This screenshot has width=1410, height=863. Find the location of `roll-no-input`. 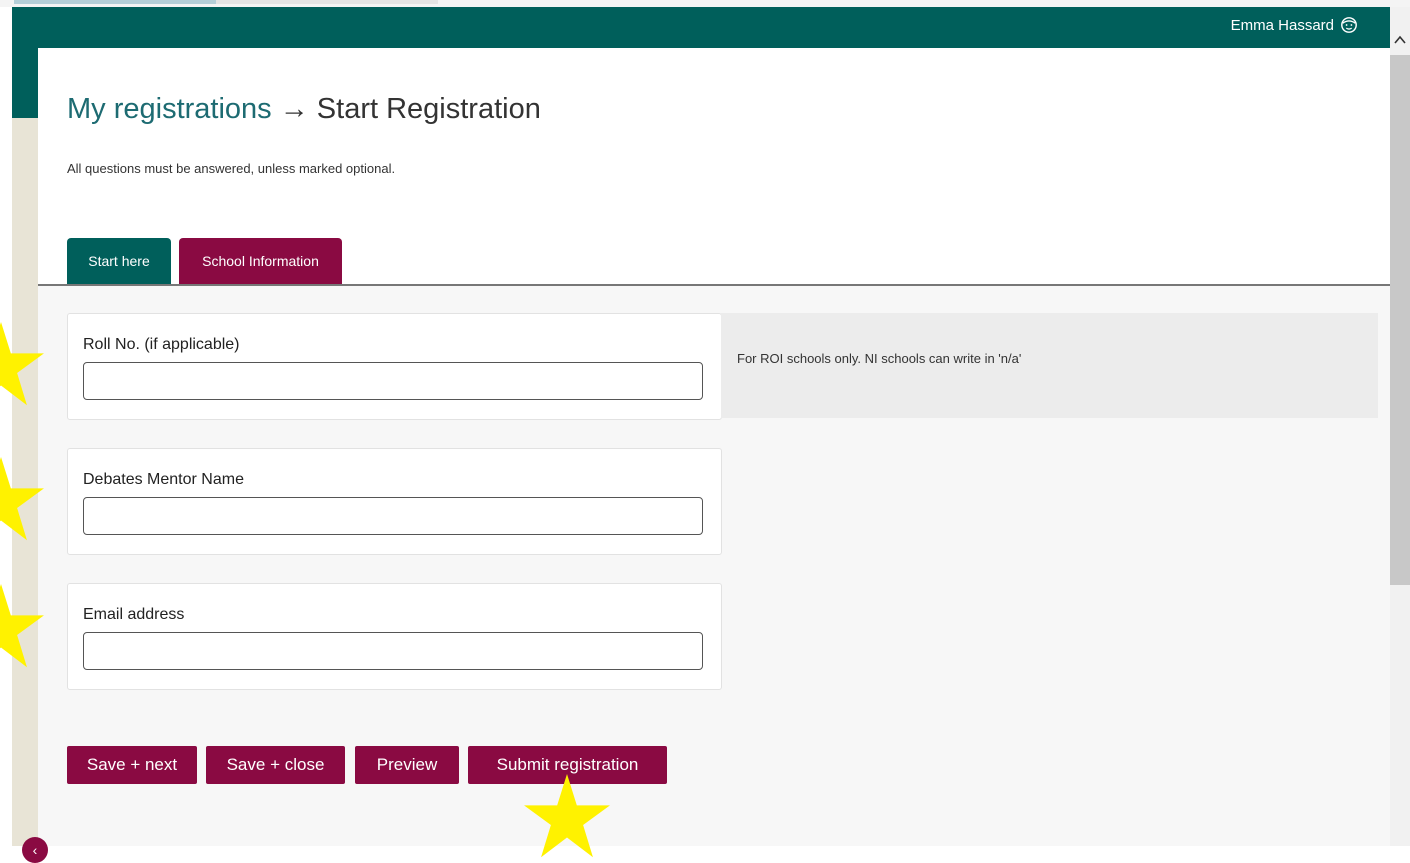

roll-no-input is located at coordinates (393, 381).